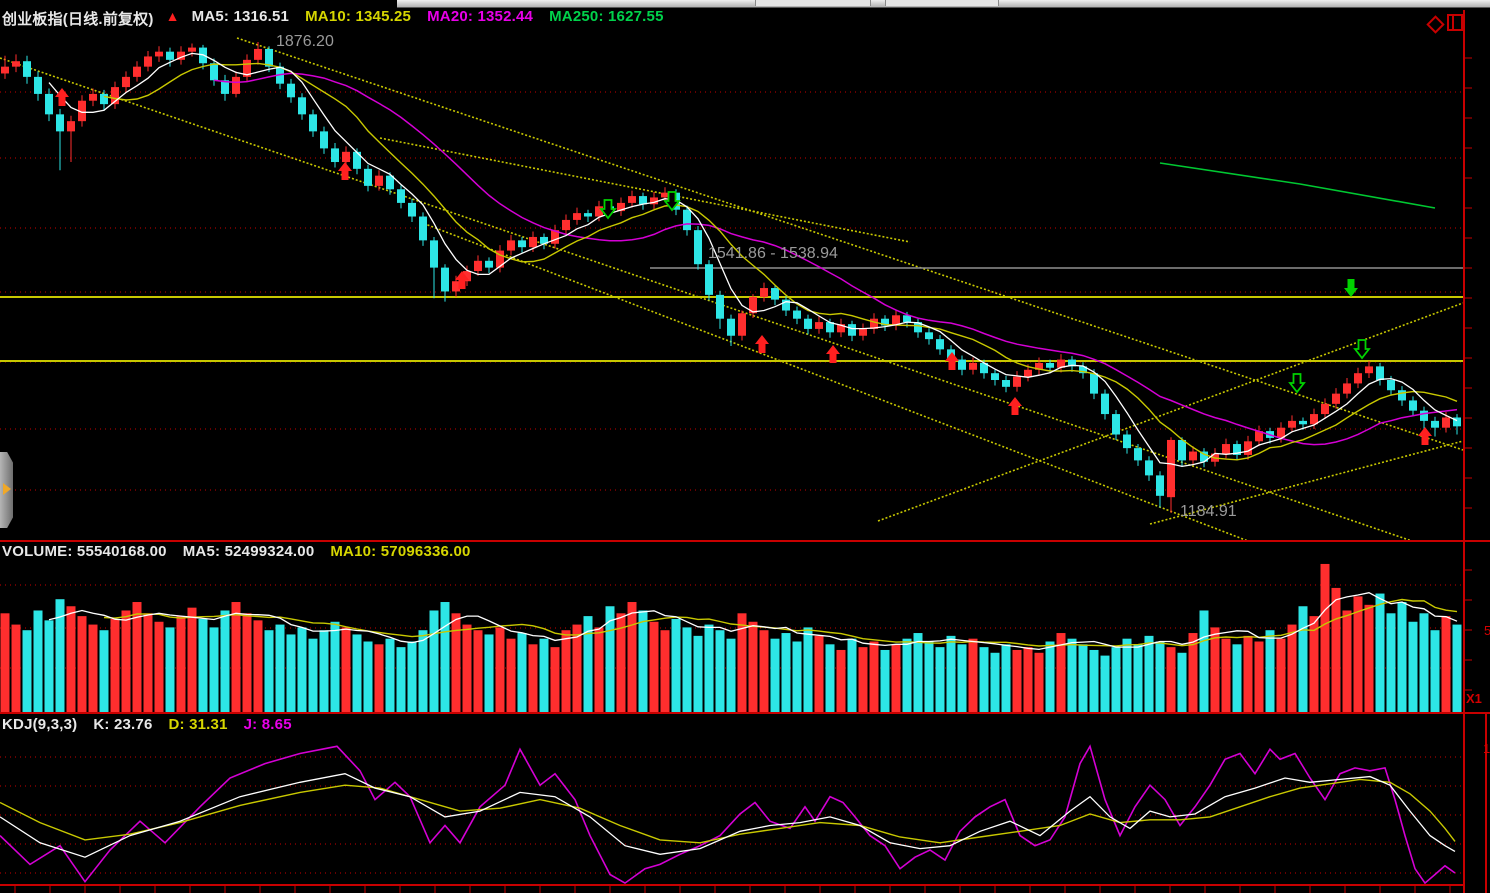 The width and height of the screenshot is (1490, 893). Describe the element at coordinates (123, 724) in the screenshot. I see `kdj-k-value: K: 23.76` at that location.